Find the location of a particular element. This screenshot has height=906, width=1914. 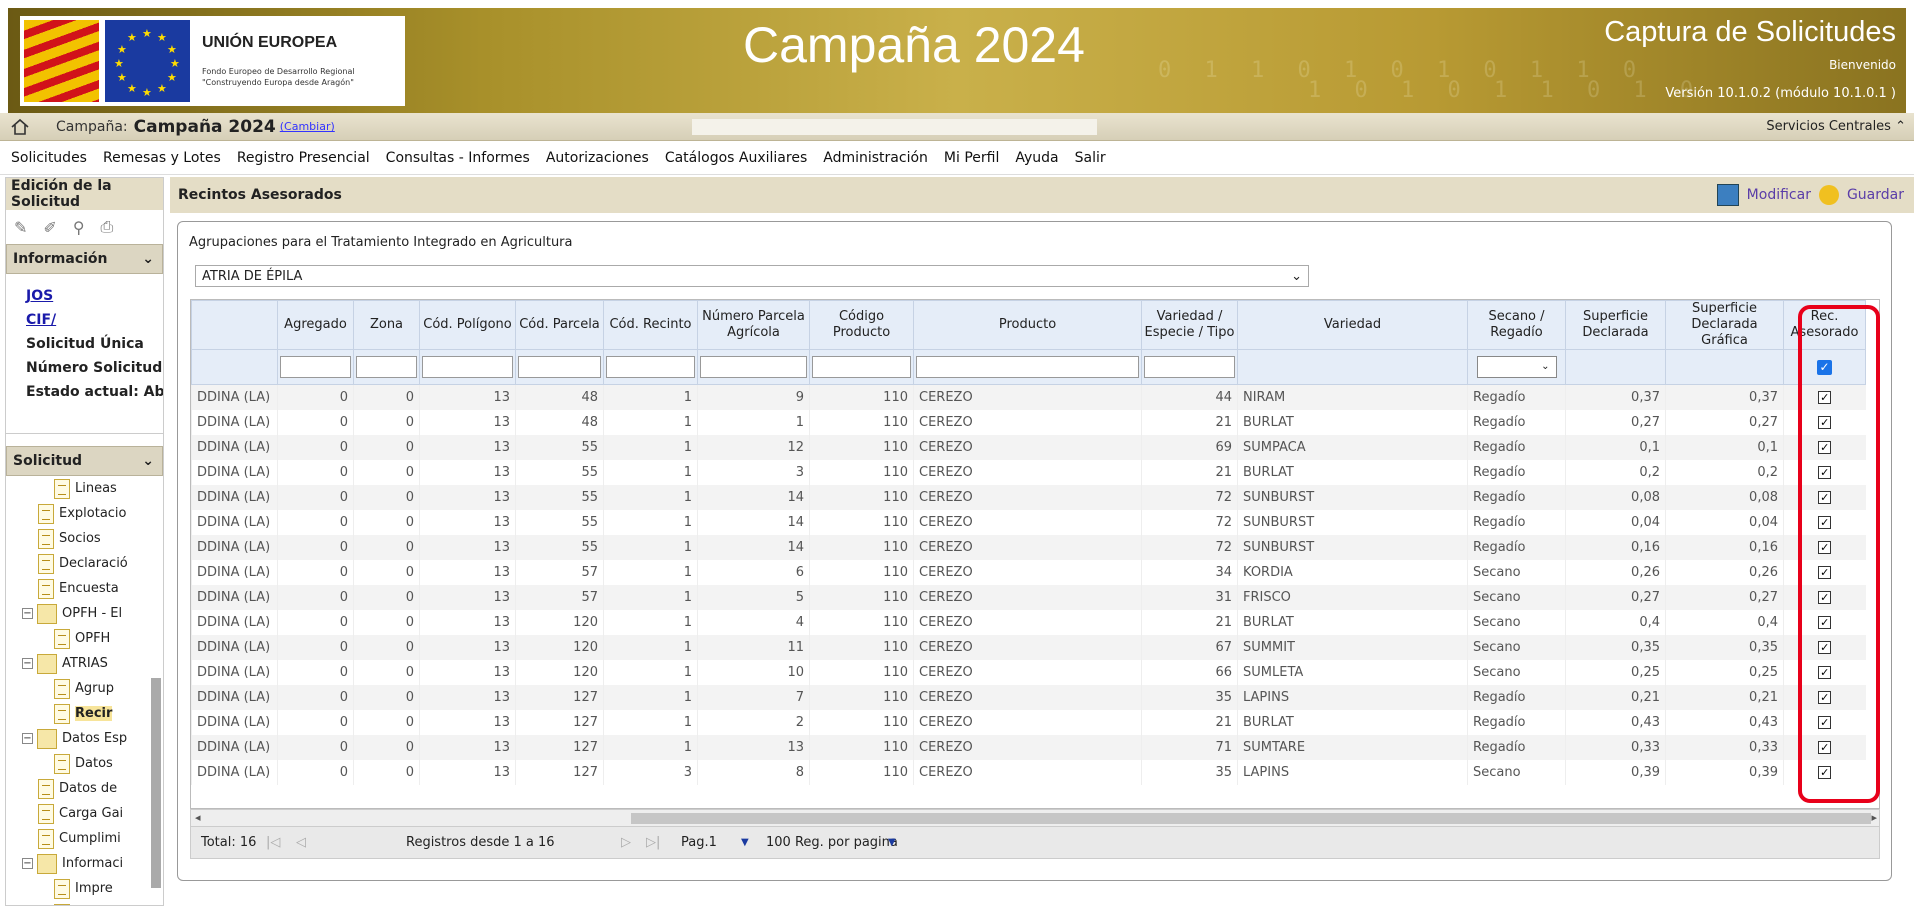

solicitud-section-toggle: Solicitud ⌄ is located at coordinates (84, 461).